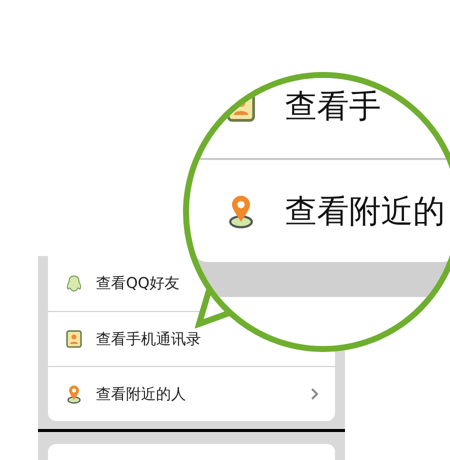 The width and height of the screenshot is (450, 460). I want to click on penguin-icon, so click(74, 284).